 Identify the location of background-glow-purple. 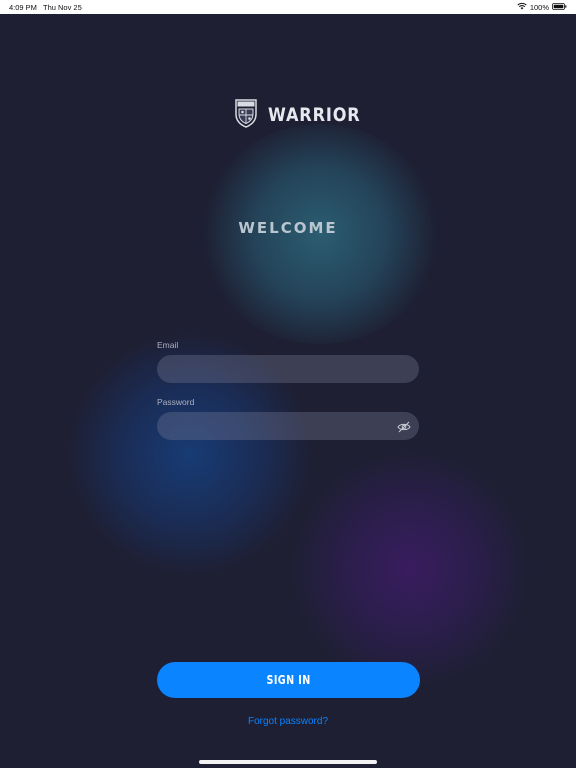
(410, 569).